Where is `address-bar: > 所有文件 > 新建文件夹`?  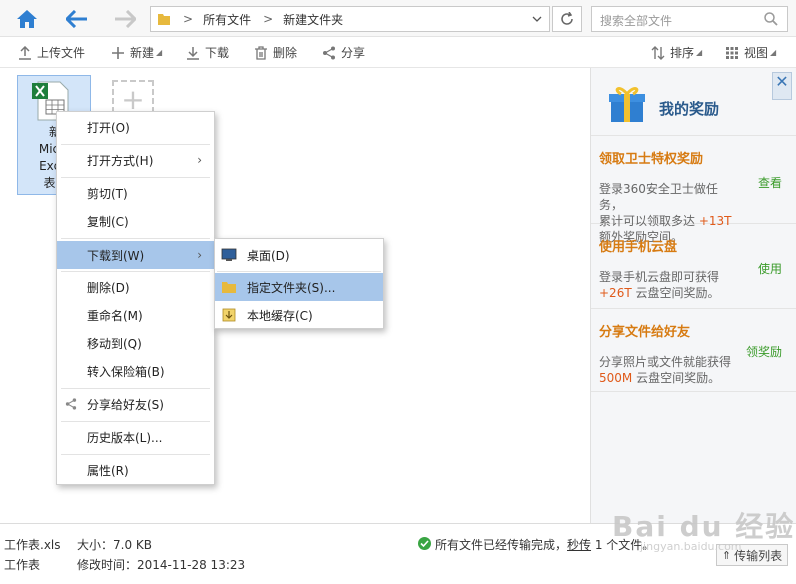 address-bar: > 所有文件 > 新建文件夹 is located at coordinates (350, 19).